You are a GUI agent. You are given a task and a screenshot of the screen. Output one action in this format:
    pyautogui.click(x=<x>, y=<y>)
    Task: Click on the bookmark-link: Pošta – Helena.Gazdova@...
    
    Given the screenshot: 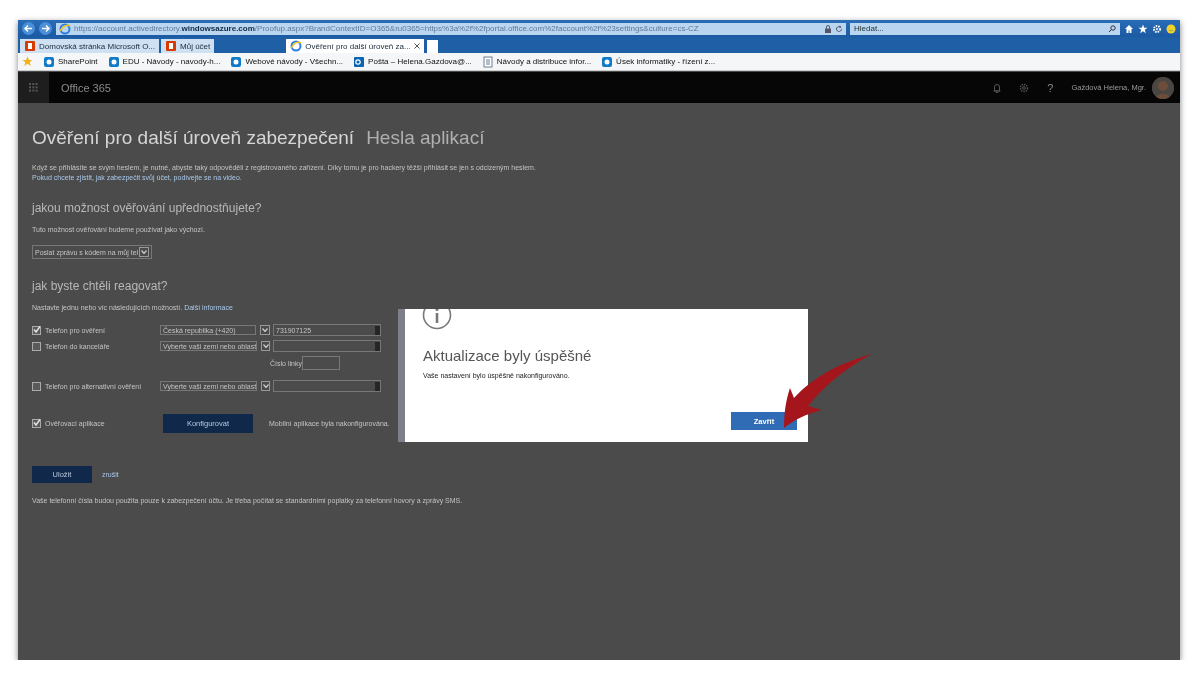 What is the action you would take?
    pyautogui.click(x=412, y=61)
    